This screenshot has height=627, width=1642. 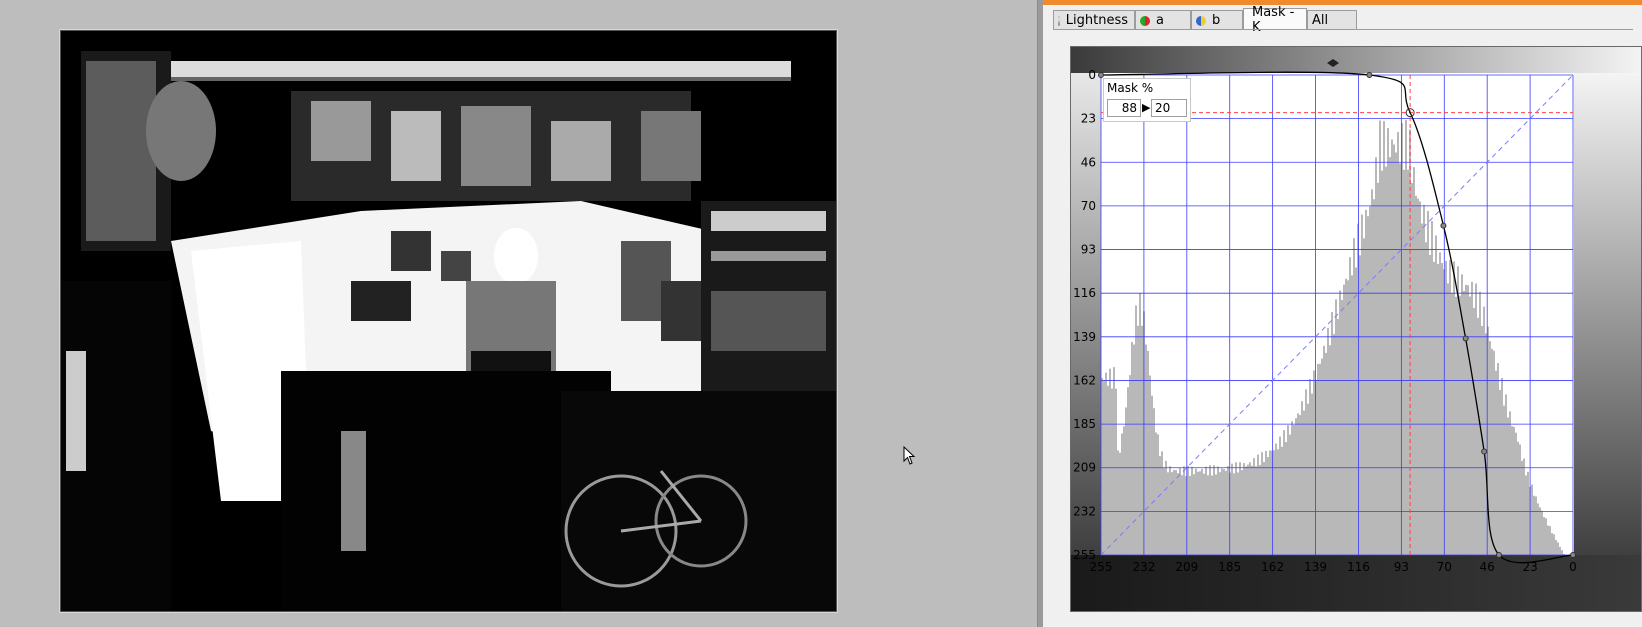 I want to click on mask-input-field: 88, so click(x=1124, y=108).